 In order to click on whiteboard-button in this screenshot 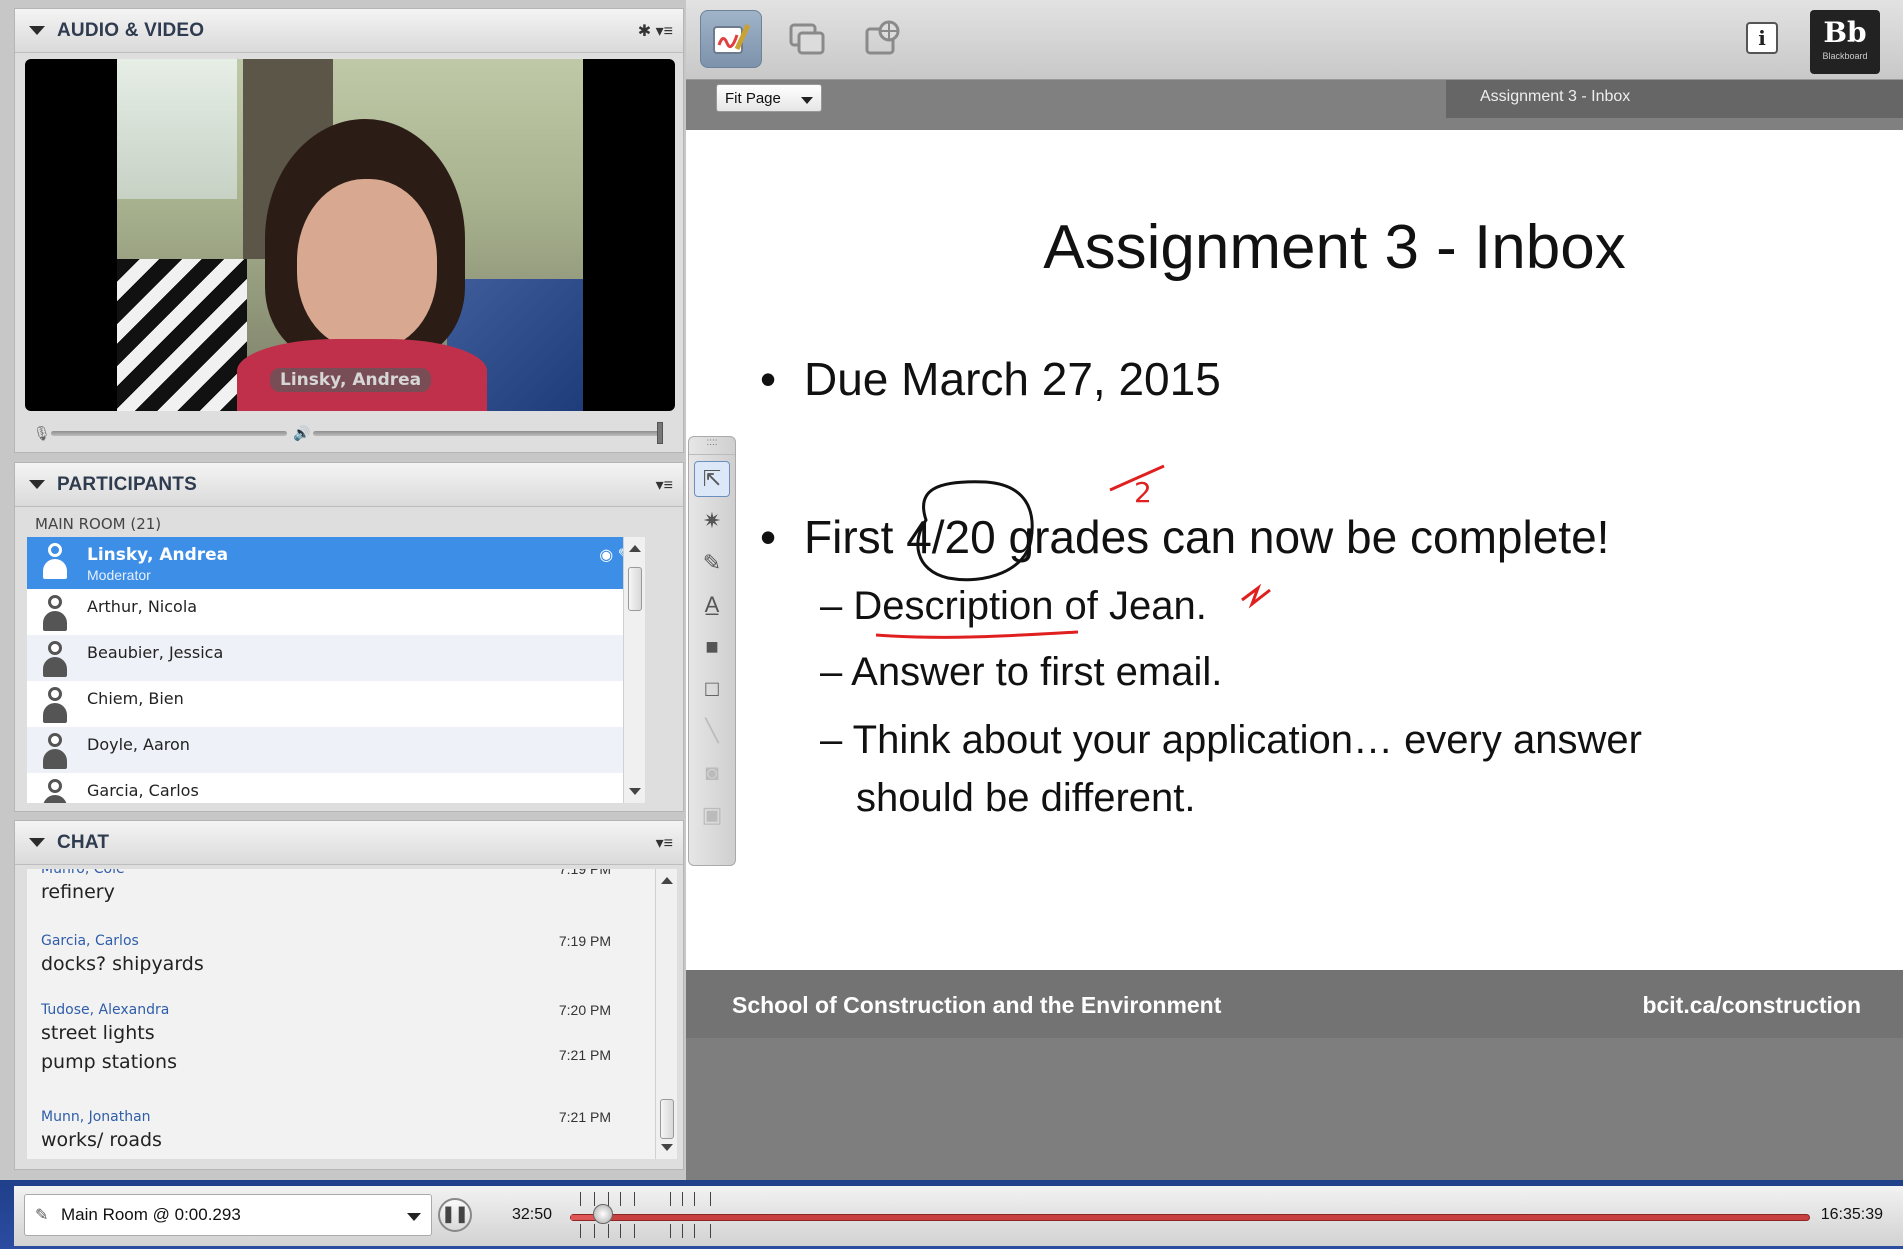, I will do `click(731, 39)`.